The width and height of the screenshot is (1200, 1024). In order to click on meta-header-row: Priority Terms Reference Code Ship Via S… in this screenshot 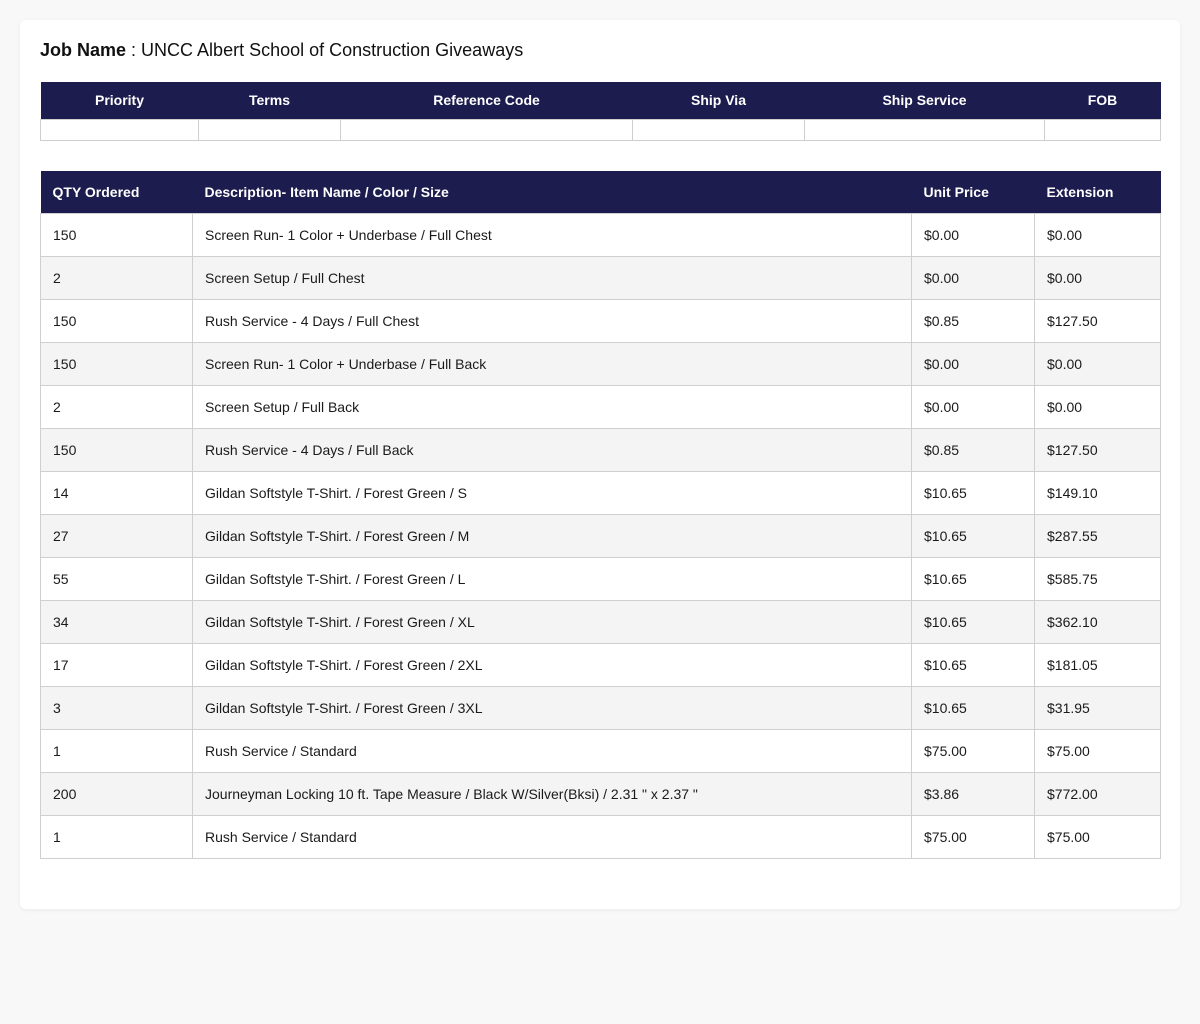, I will do `click(600, 100)`.